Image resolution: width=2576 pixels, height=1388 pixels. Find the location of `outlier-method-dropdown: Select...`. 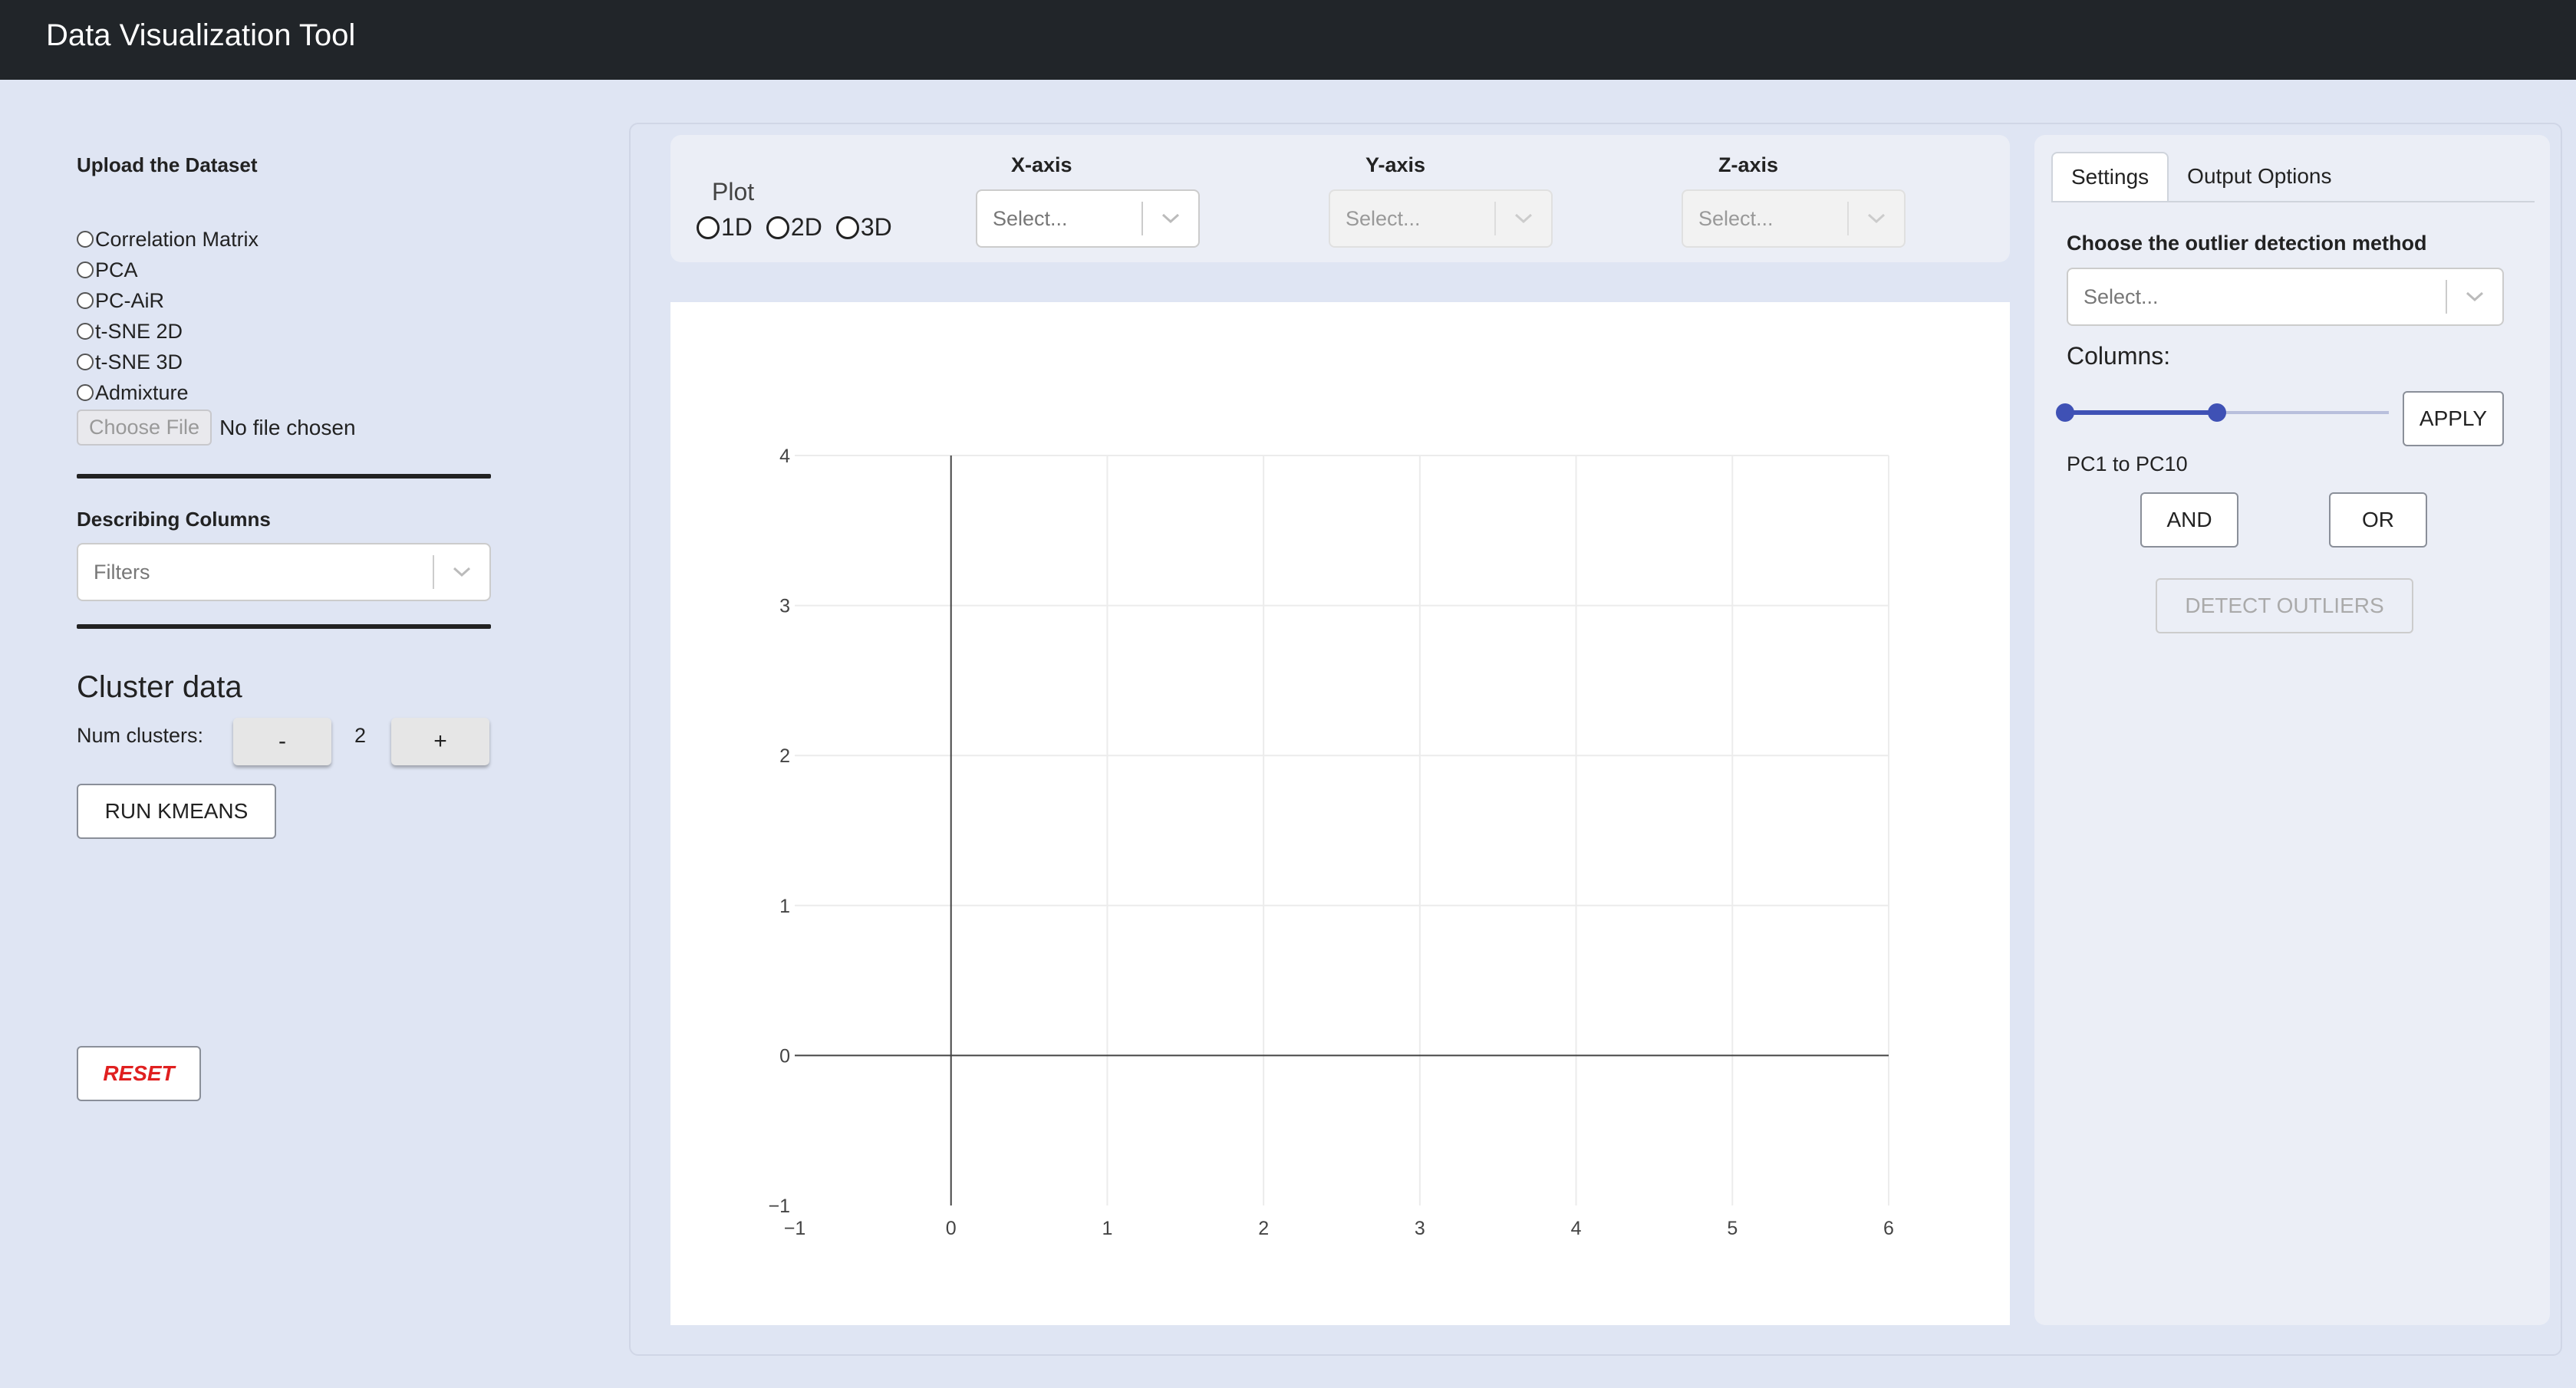

outlier-method-dropdown: Select... is located at coordinates (2285, 297).